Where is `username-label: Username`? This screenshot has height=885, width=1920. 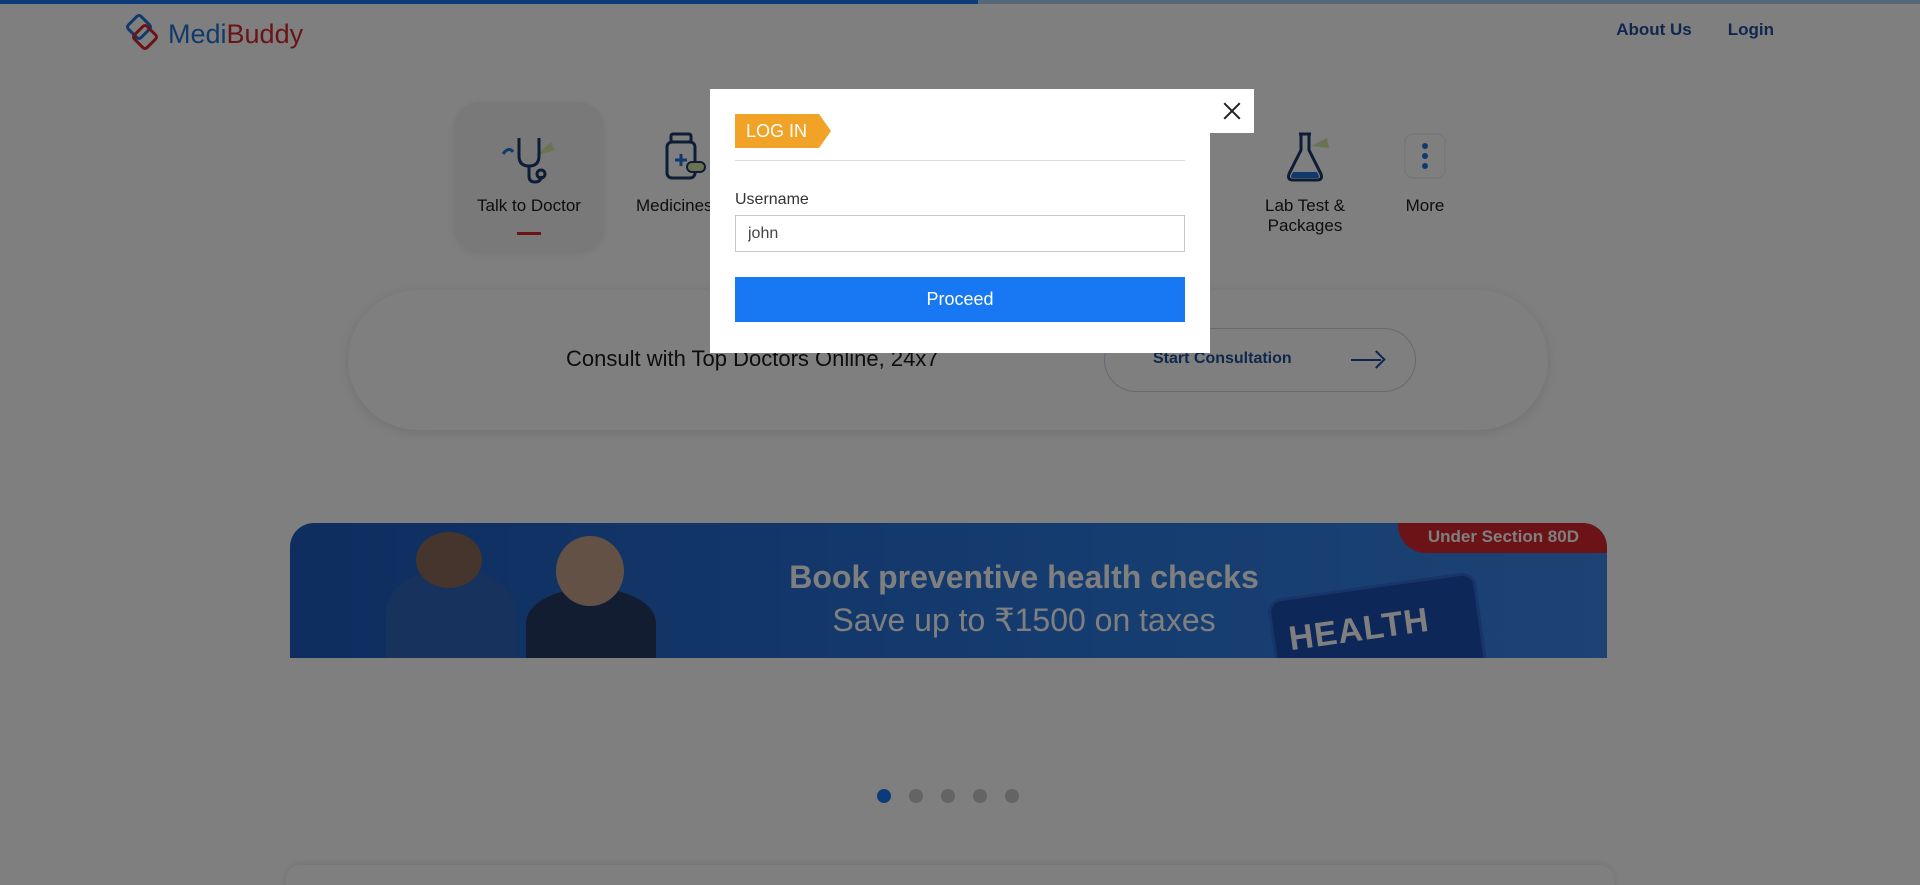
username-label: Username is located at coordinates (772, 199).